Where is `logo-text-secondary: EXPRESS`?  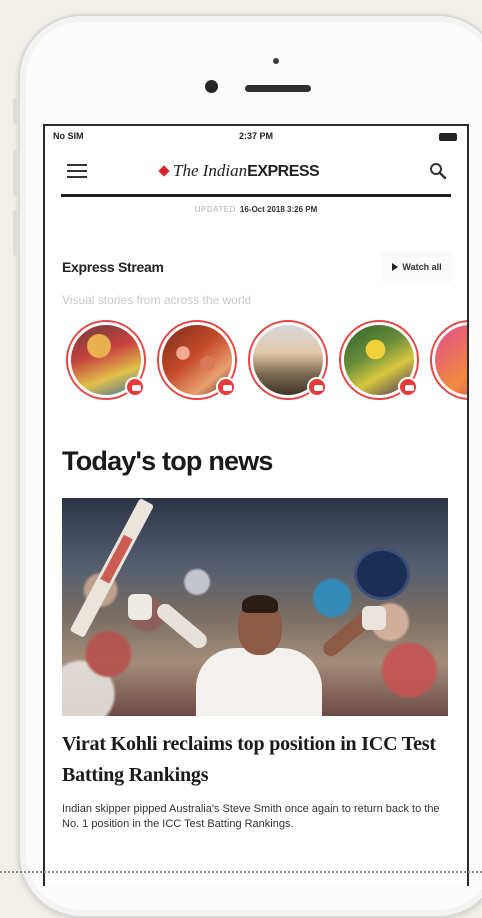
logo-text-secondary: EXPRESS is located at coordinates (283, 171).